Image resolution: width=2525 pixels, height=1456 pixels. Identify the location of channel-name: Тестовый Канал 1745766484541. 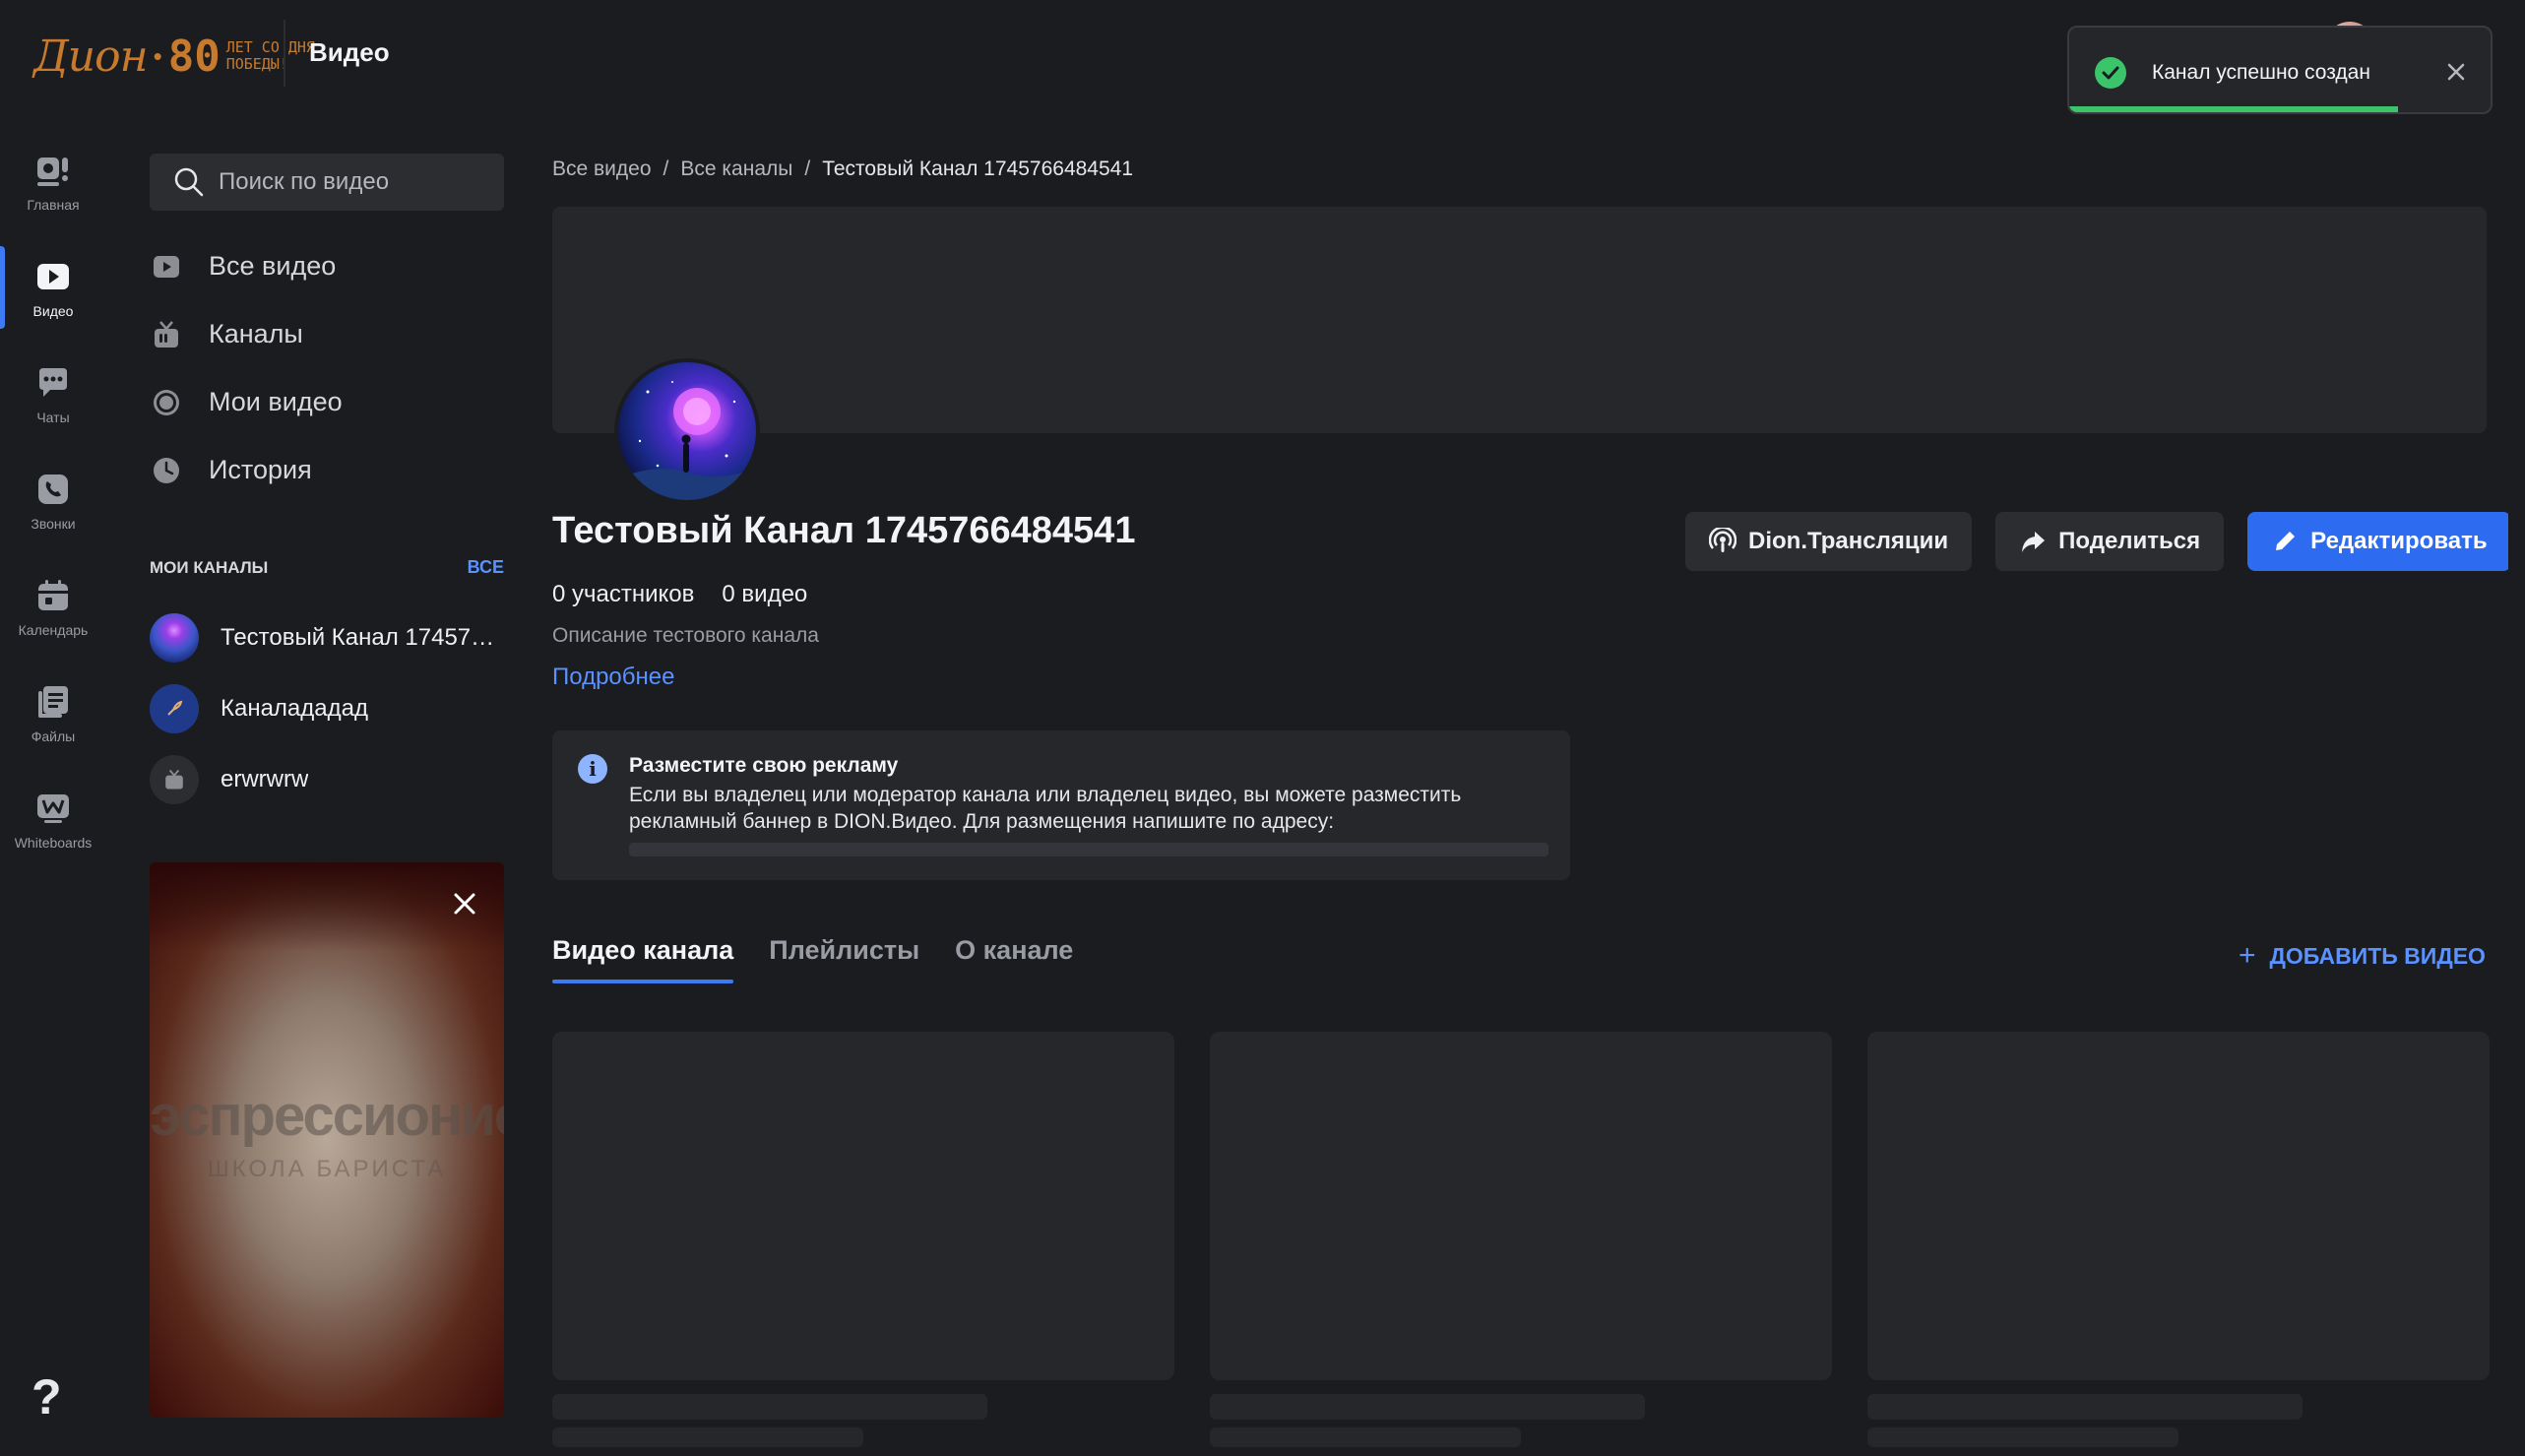
(361, 637).